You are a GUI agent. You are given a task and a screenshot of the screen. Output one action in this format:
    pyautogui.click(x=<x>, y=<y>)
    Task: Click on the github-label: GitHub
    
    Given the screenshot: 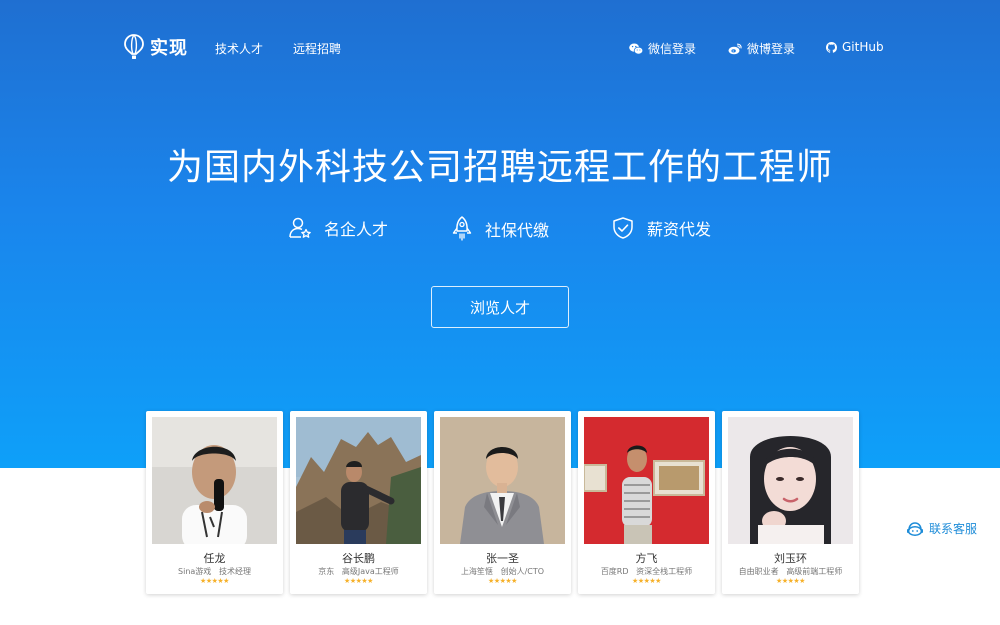 What is the action you would take?
    pyautogui.click(x=863, y=47)
    